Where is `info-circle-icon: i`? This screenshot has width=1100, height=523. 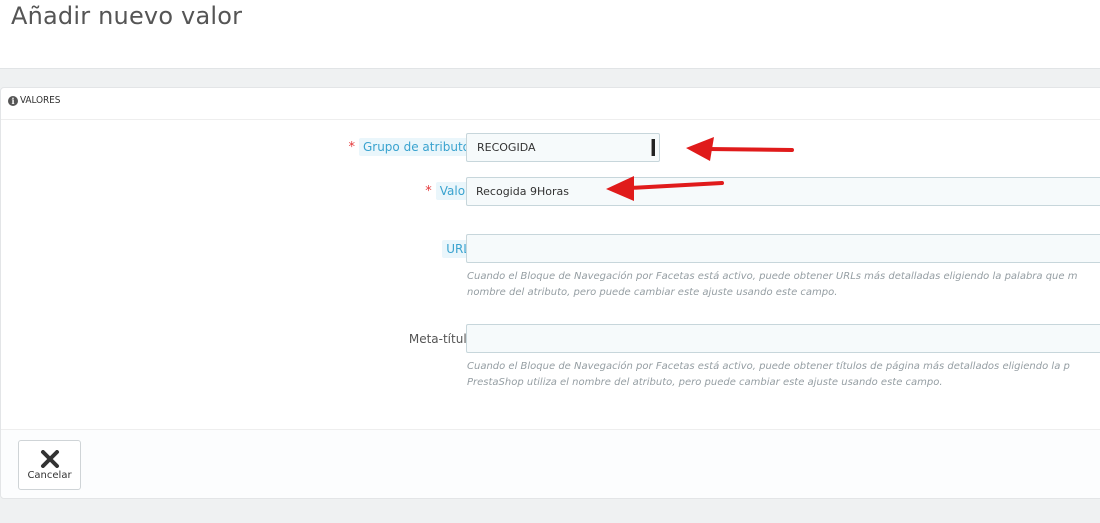 info-circle-icon: i is located at coordinates (13, 101).